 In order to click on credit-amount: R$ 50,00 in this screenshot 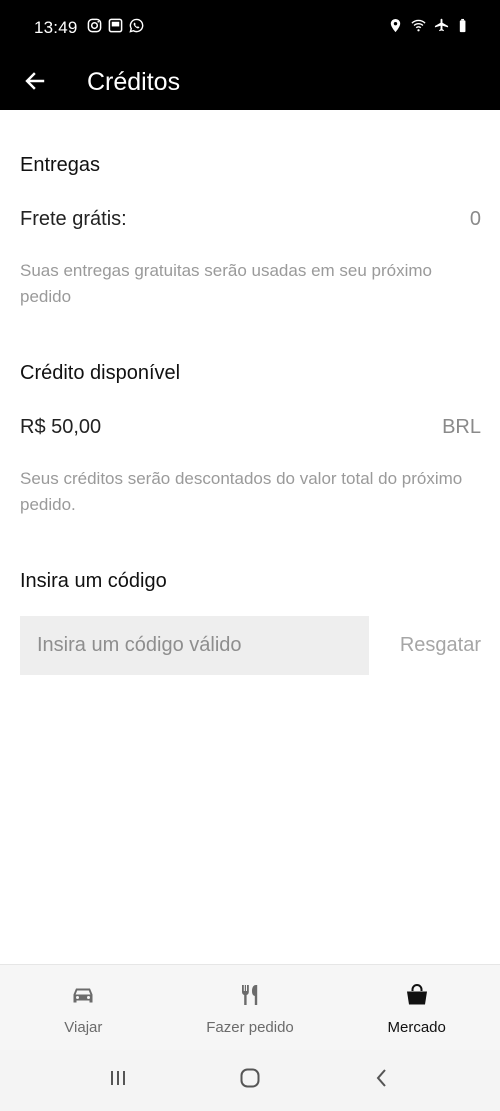, I will do `click(61, 427)`.